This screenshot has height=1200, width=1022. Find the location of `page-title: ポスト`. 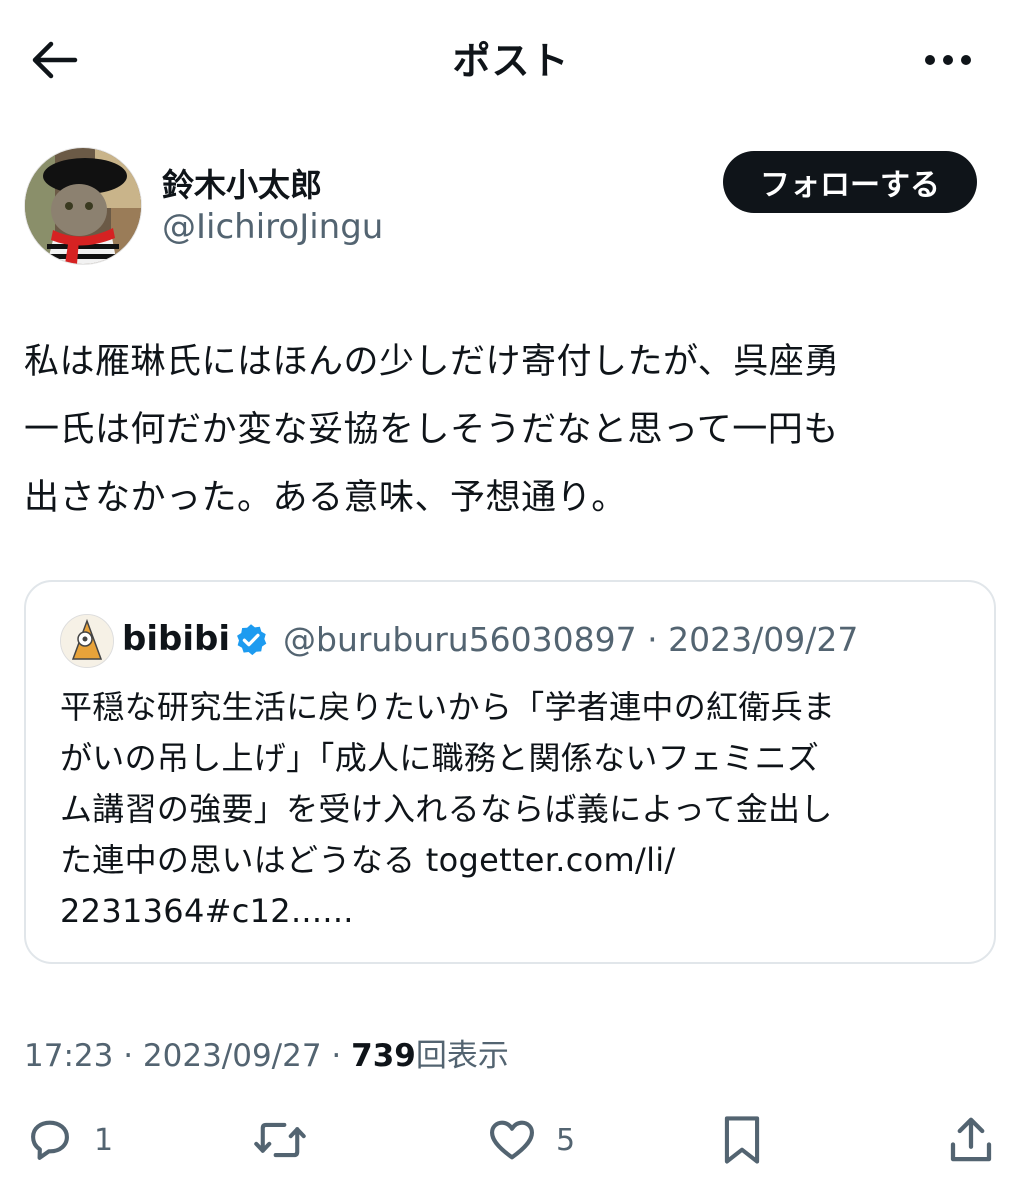

page-title: ポスト is located at coordinates (511, 61).